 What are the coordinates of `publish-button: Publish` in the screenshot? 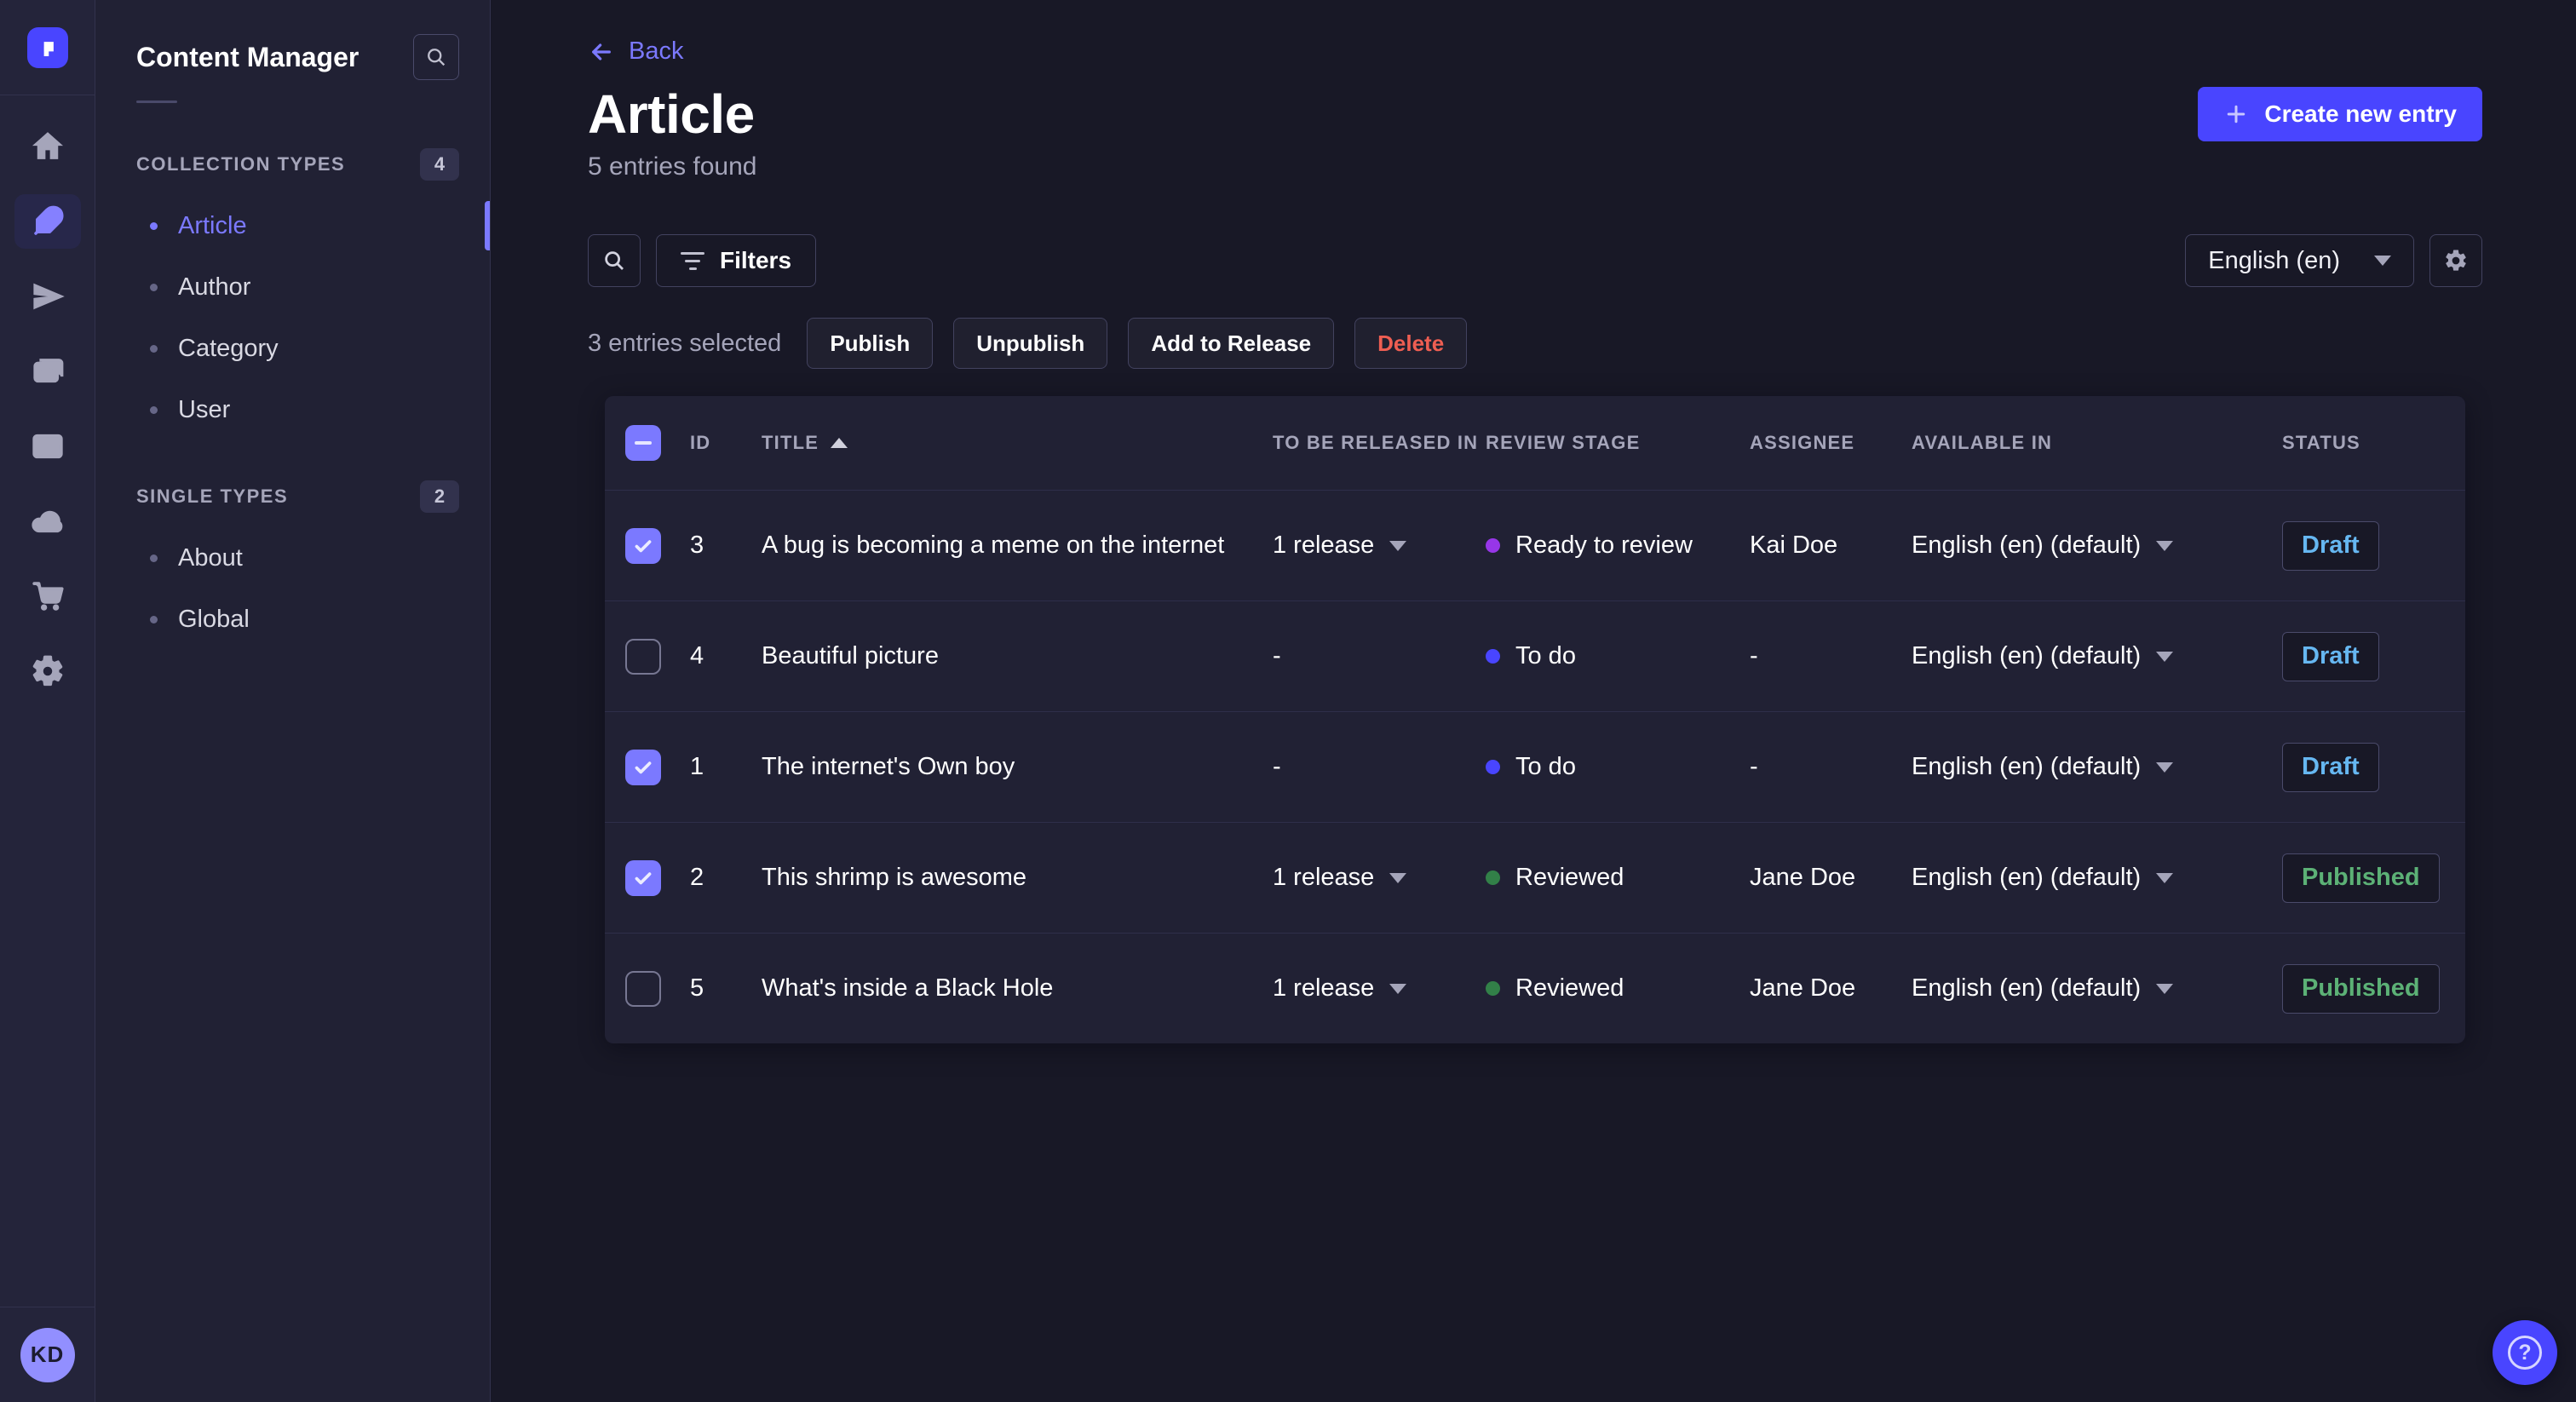 It's located at (871, 343).